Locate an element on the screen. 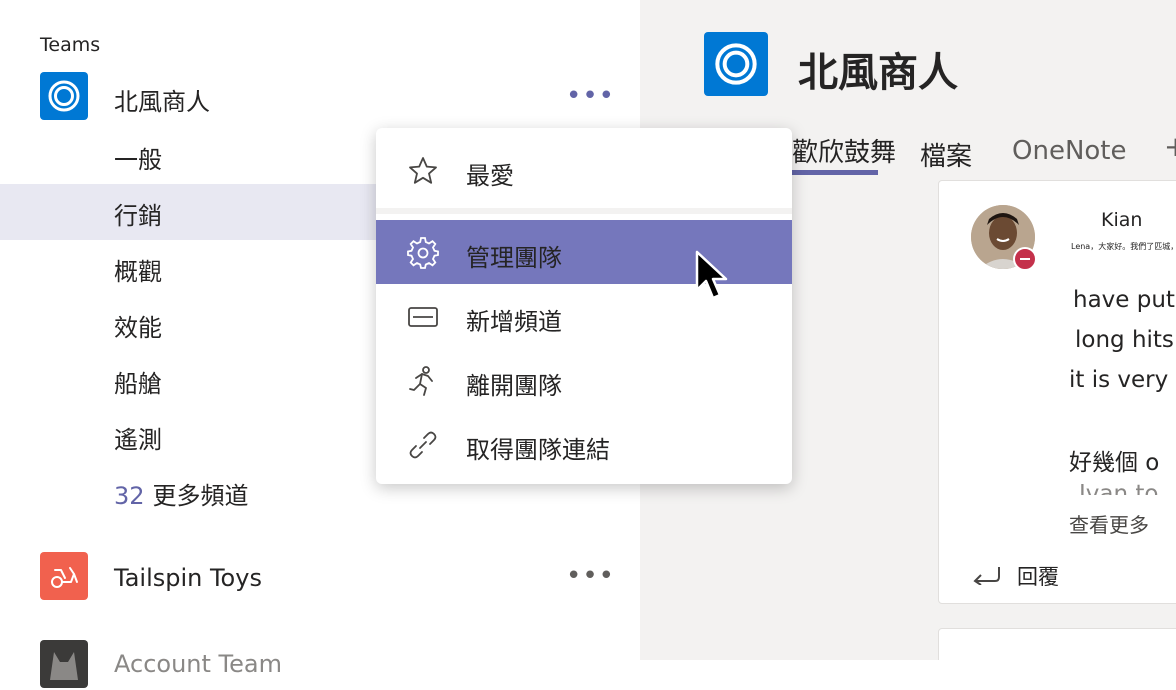 This screenshot has height=690, width=1176. channel-label: 一般 is located at coordinates (138, 160).